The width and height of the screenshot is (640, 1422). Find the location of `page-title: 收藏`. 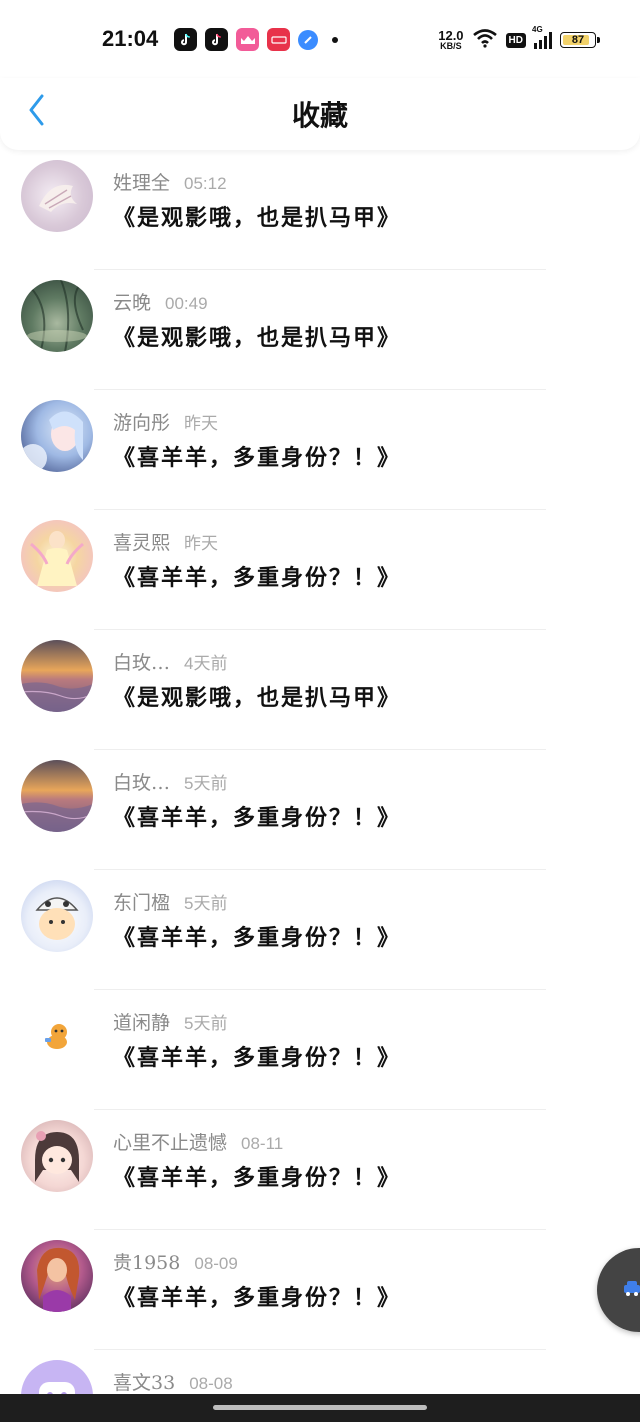

page-title: 收藏 is located at coordinates (319, 115).